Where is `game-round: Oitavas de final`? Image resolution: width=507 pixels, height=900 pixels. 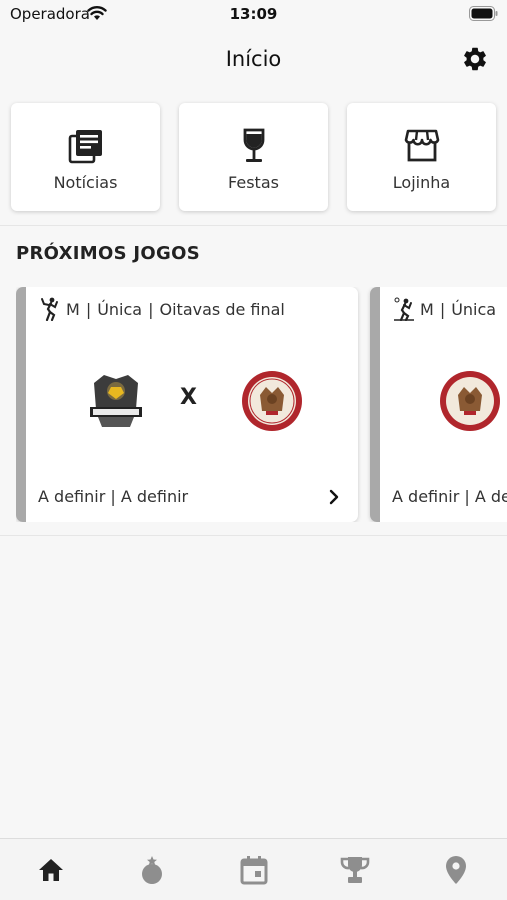 game-round: Oitavas de final is located at coordinates (222, 309).